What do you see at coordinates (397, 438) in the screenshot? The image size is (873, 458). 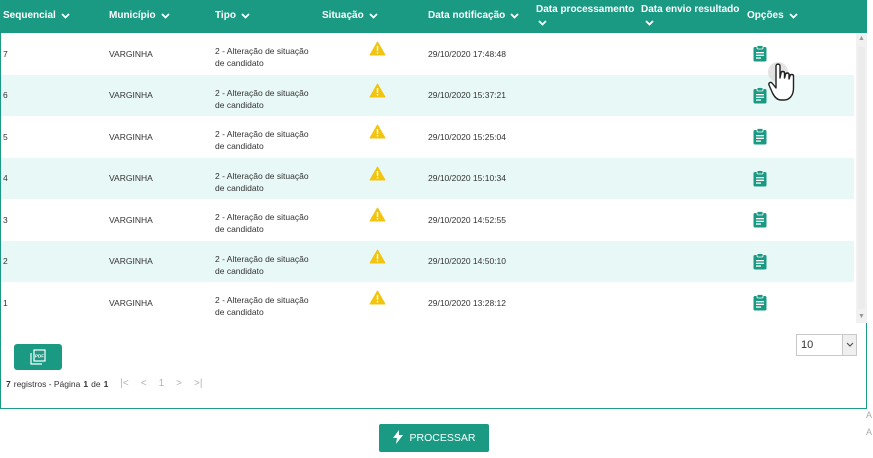 I see `bolt-icon` at bounding box center [397, 438].